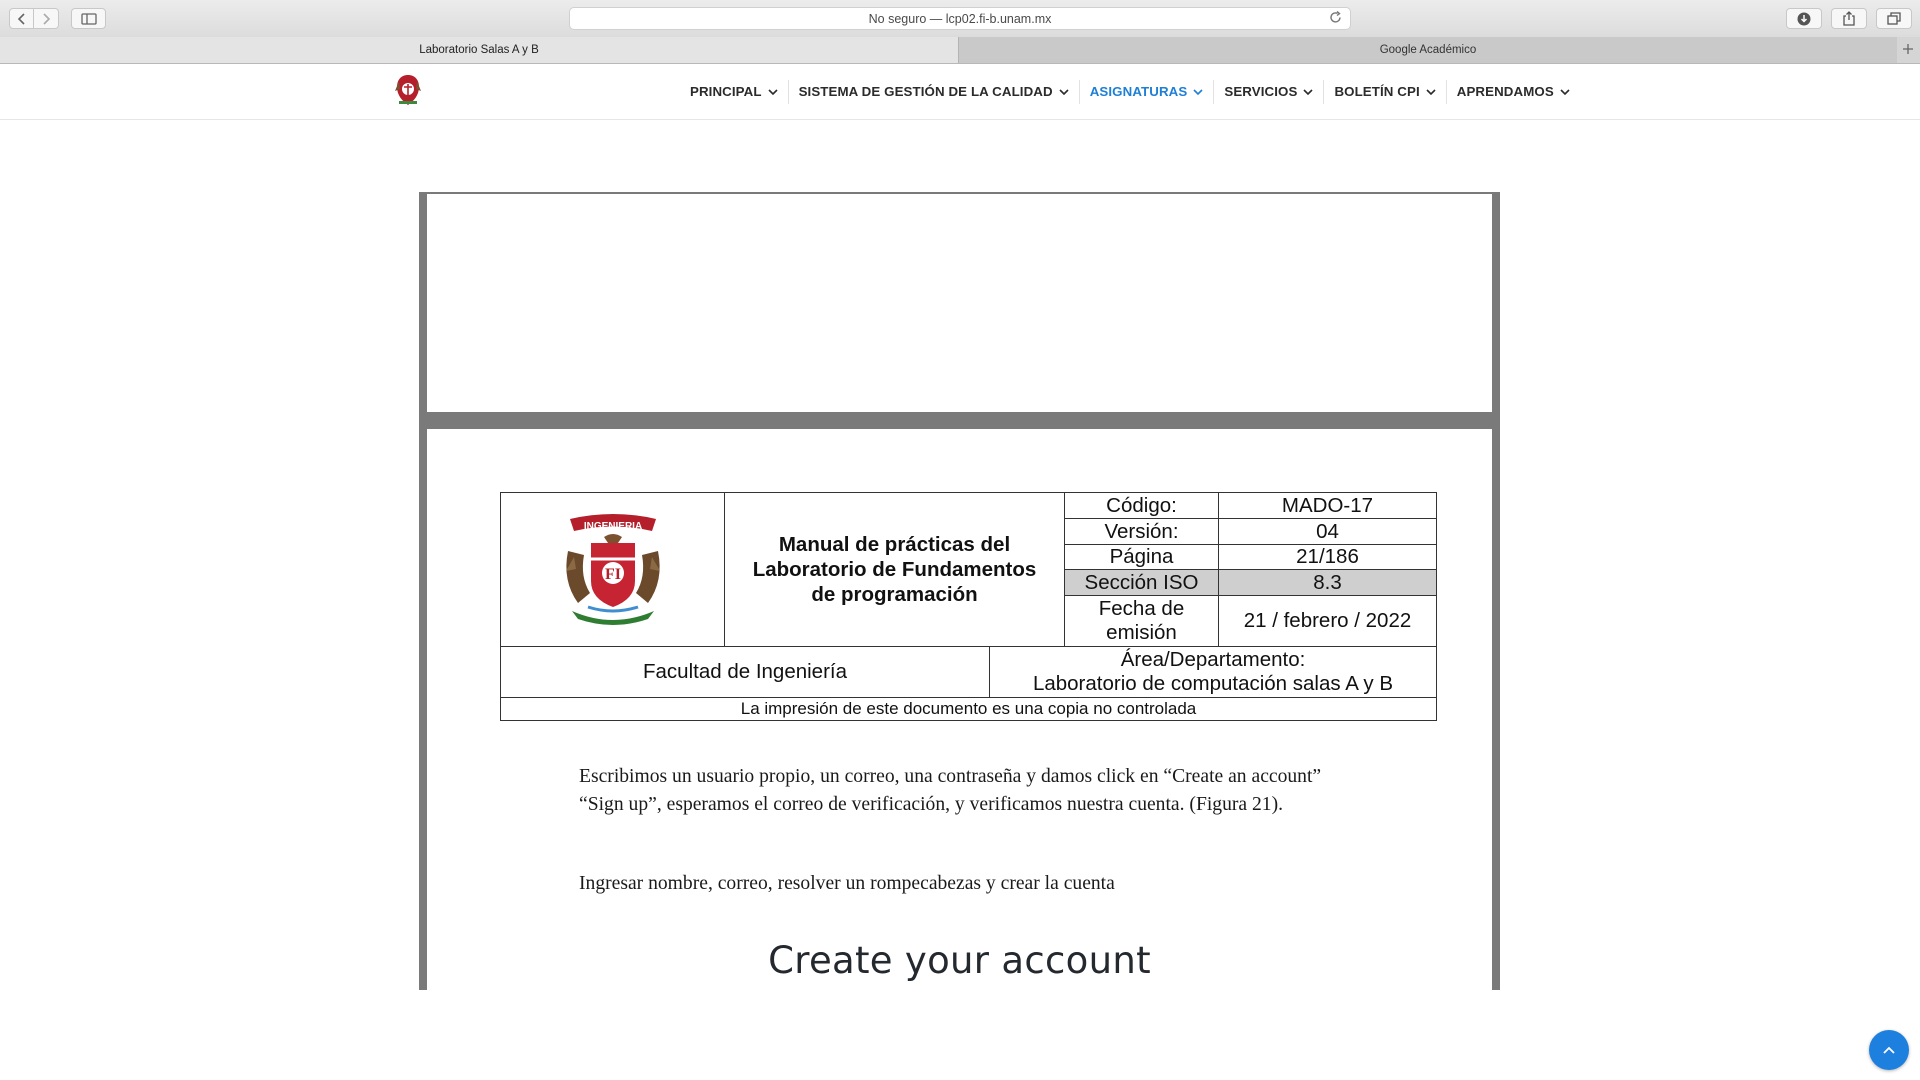 Image resolution: width=1920 pixels, height=1080 pixels. I want to click on new-tab-button, so click(1908, 50).